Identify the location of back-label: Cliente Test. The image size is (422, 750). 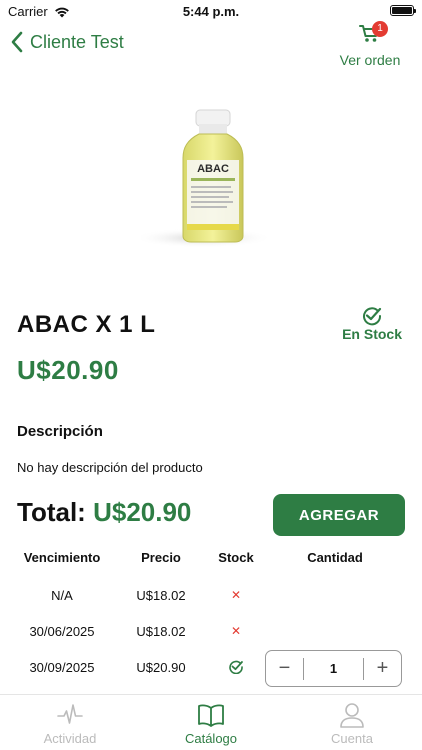
(77, 41).